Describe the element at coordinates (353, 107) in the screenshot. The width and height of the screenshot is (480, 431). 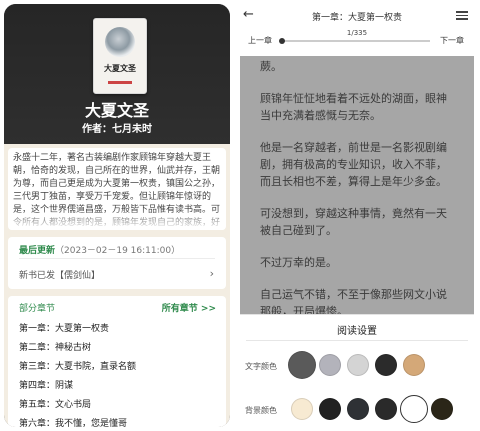
I see `reading-paragraph: 顾锦年怔怔地看着不远处的湖面，眼神当中充满着感慨与无奈。` at that location.